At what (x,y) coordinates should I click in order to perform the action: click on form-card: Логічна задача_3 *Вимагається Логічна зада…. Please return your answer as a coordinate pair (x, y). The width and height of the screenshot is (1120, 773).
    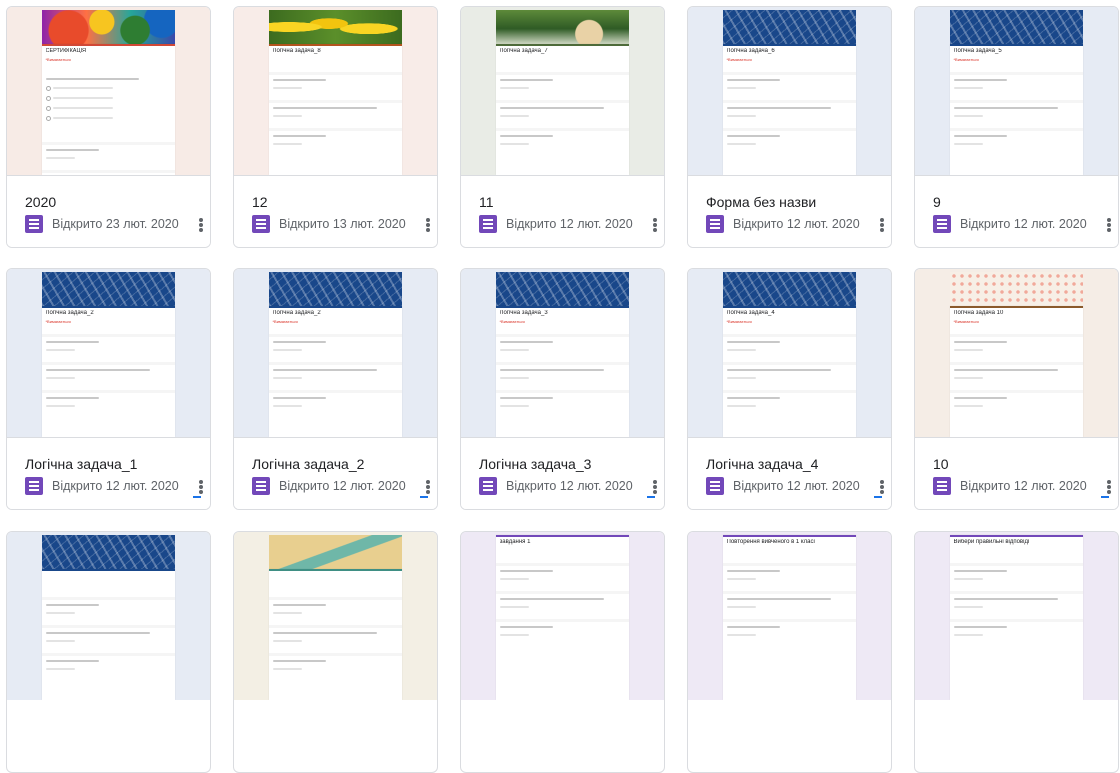
    Looking at the image, I should click on (562, 389).